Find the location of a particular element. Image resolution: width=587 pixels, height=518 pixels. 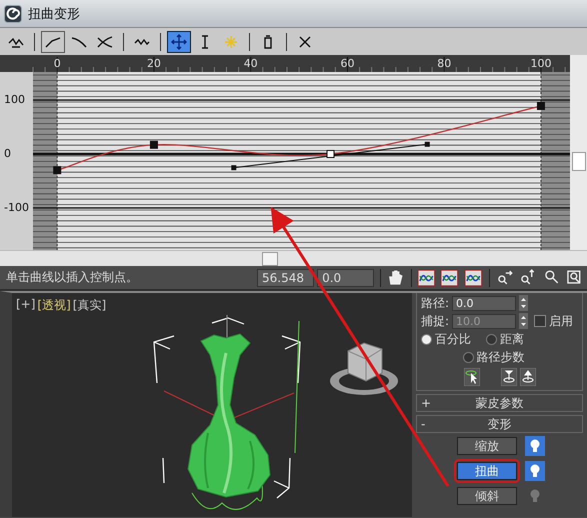

axis-label: -100 is located at coordinates (16, 207).